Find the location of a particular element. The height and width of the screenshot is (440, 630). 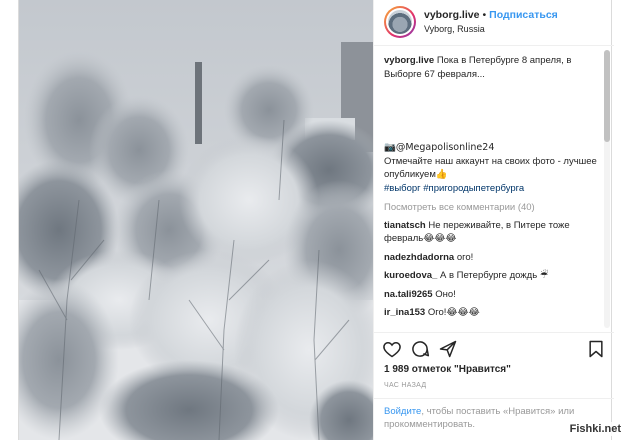

comment-item: na.tali9265 Оно! is located at coordinates (492, 295).